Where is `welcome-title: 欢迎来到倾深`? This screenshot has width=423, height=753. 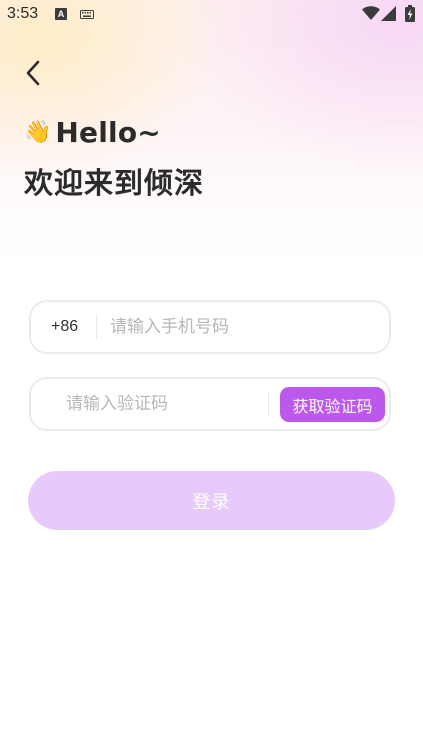
welcome-title: 欢迎来到倾深 is located at coordinates (114, 183).